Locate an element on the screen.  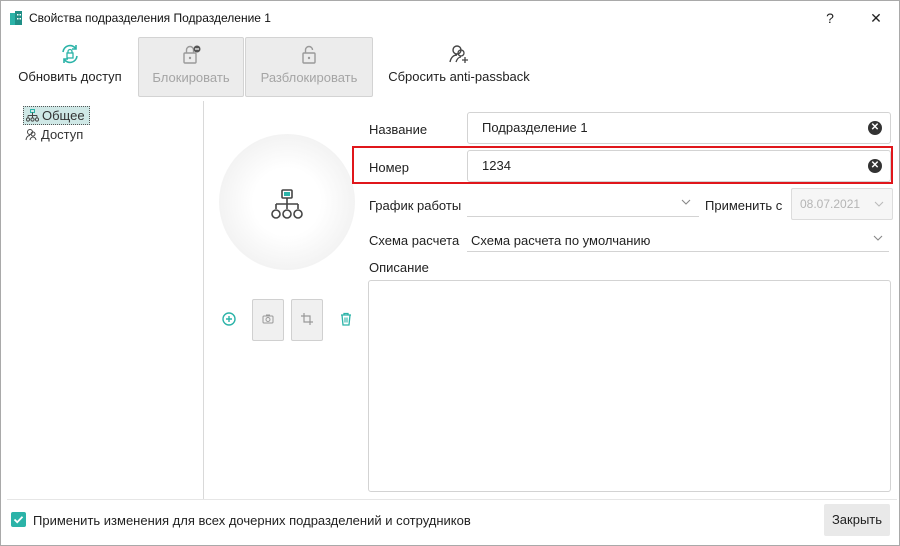
refresh-access-label: Обновить доступ is located at coordinates (70, 76).